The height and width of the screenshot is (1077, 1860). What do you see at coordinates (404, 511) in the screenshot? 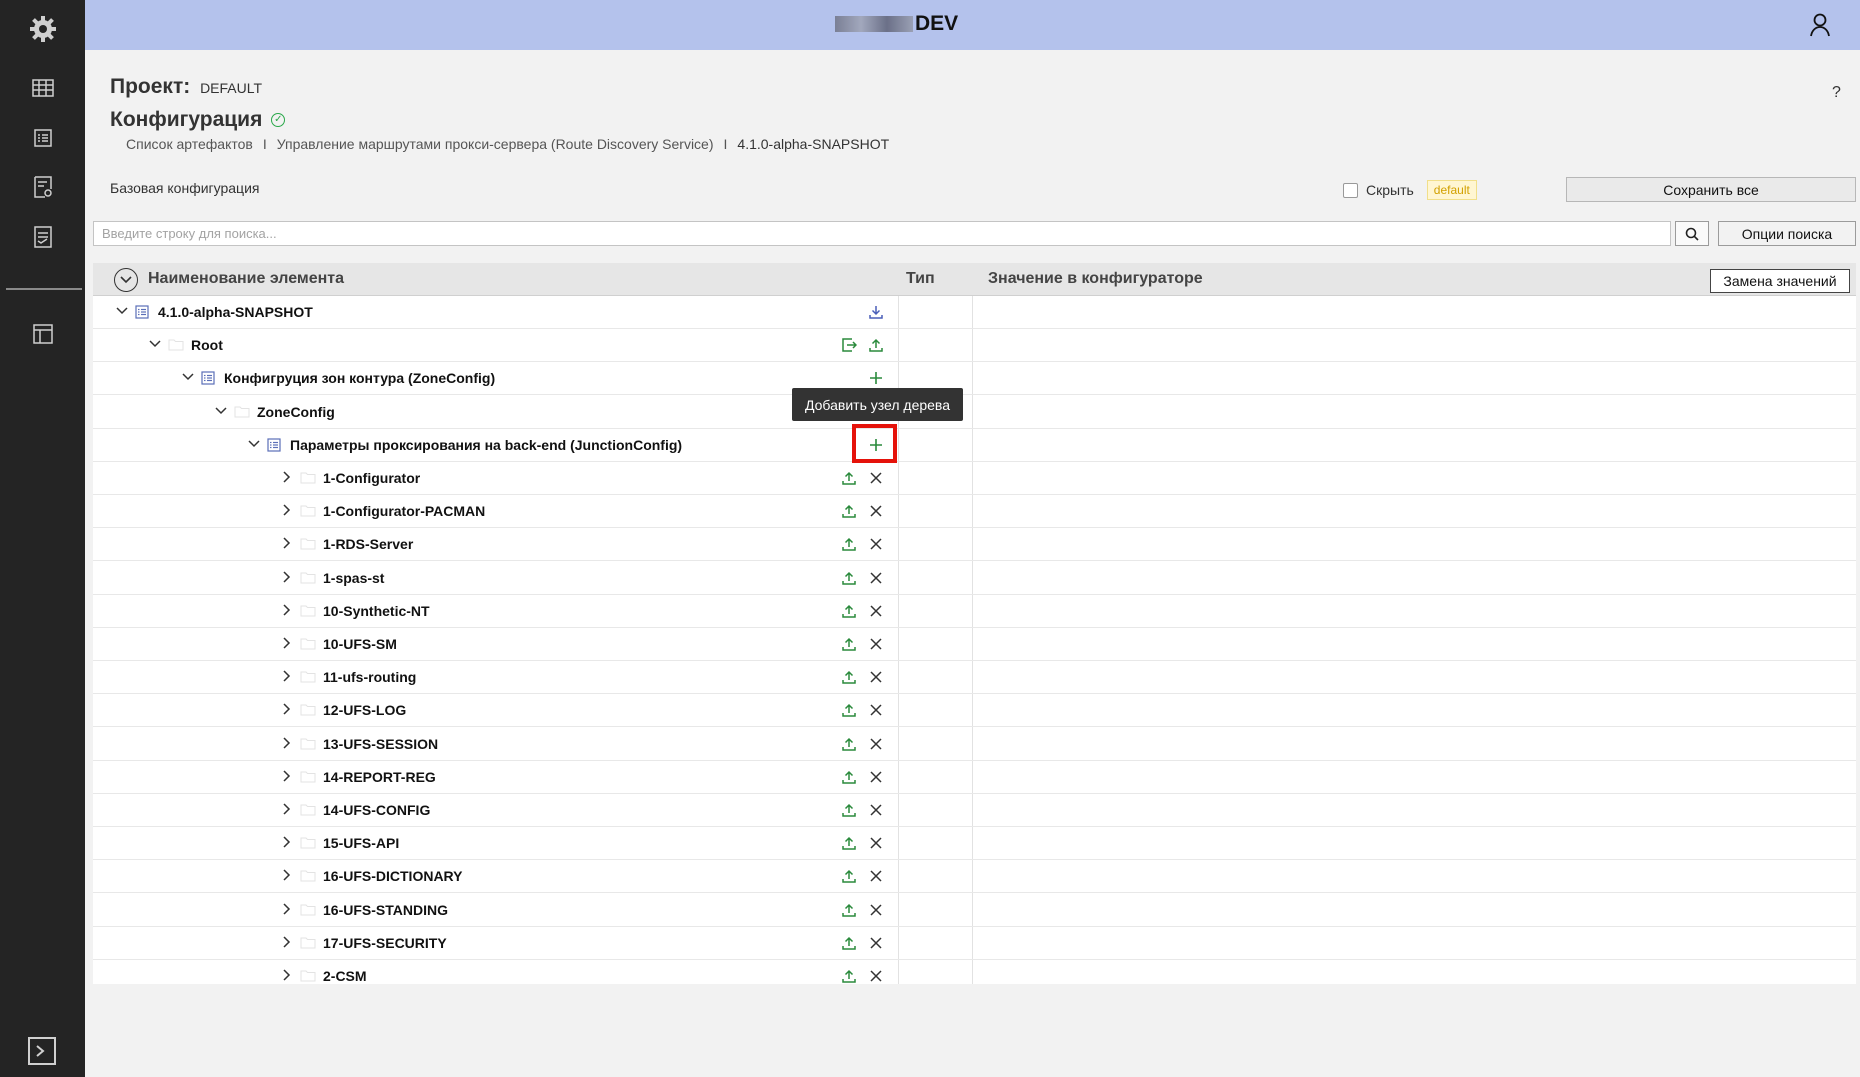
I see `tree-row-label: 1-Configurator-PACMAN` at bounding box center [404, 511].